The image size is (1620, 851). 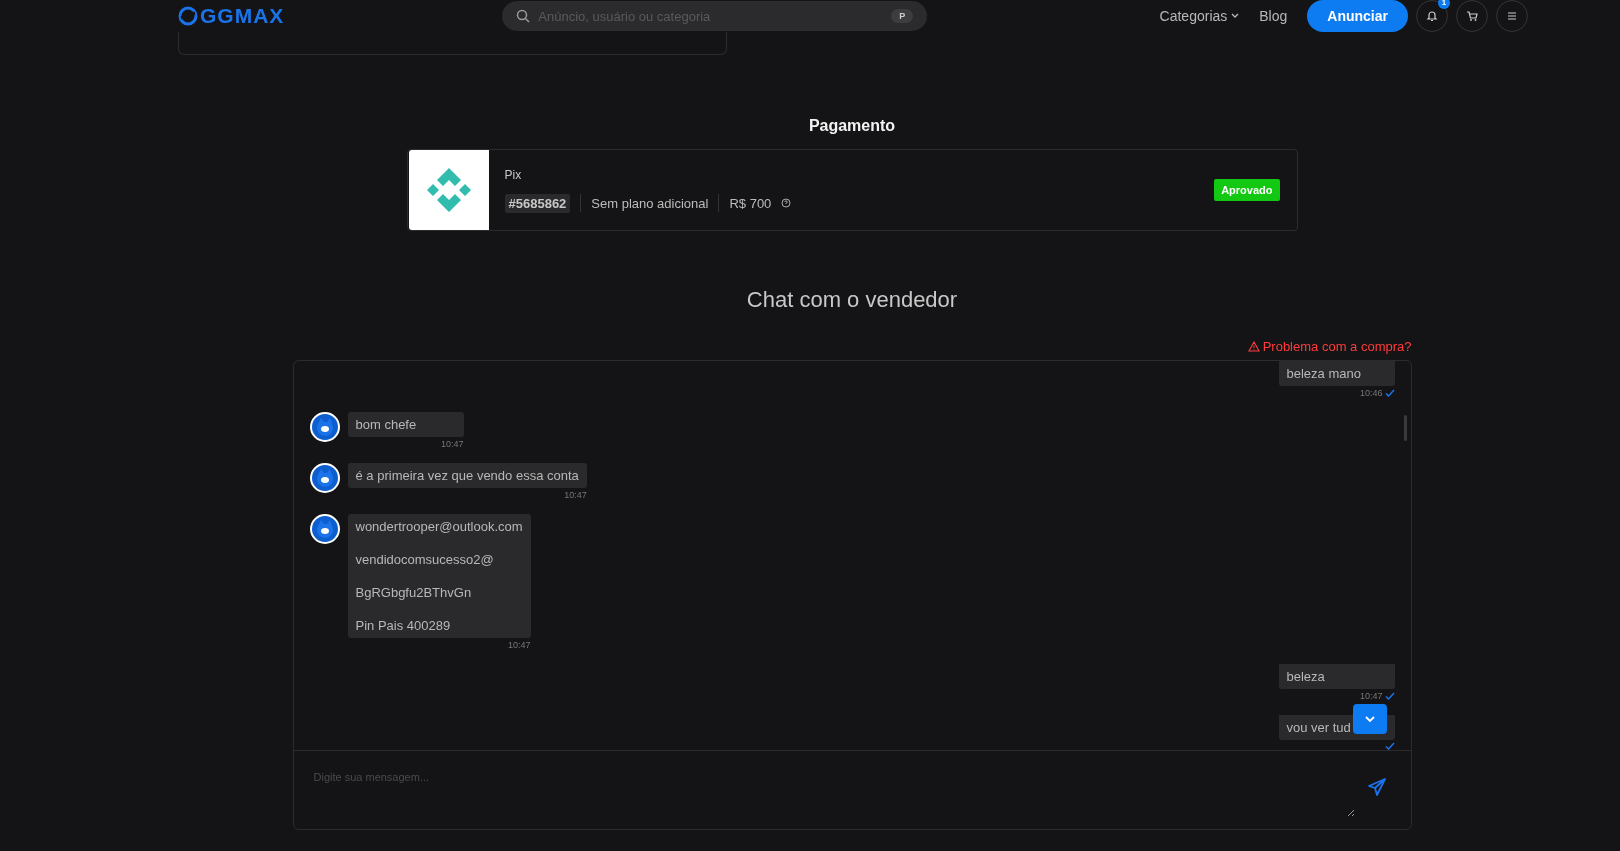 I want to click on message-bubble: bom chefe, so click(x=405, y=424).